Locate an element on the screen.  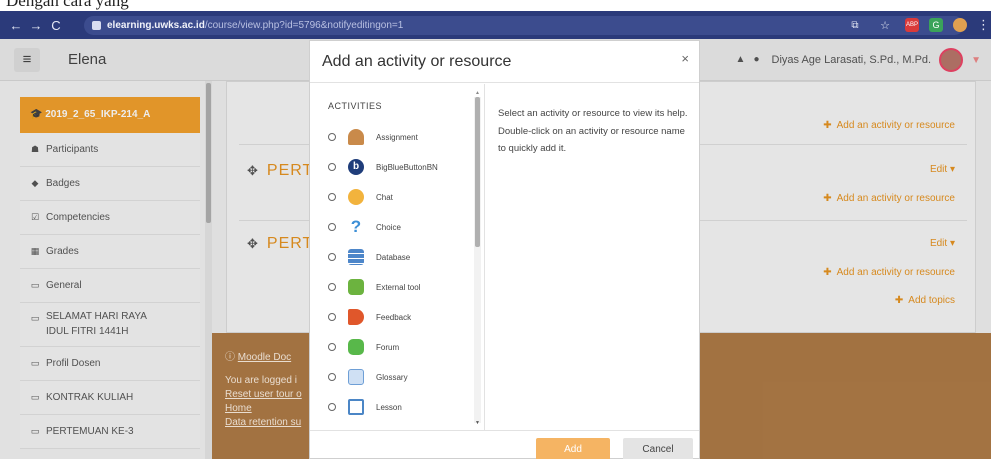
menu-dots-icon: ⋮ is located at coordinates (983, 25).